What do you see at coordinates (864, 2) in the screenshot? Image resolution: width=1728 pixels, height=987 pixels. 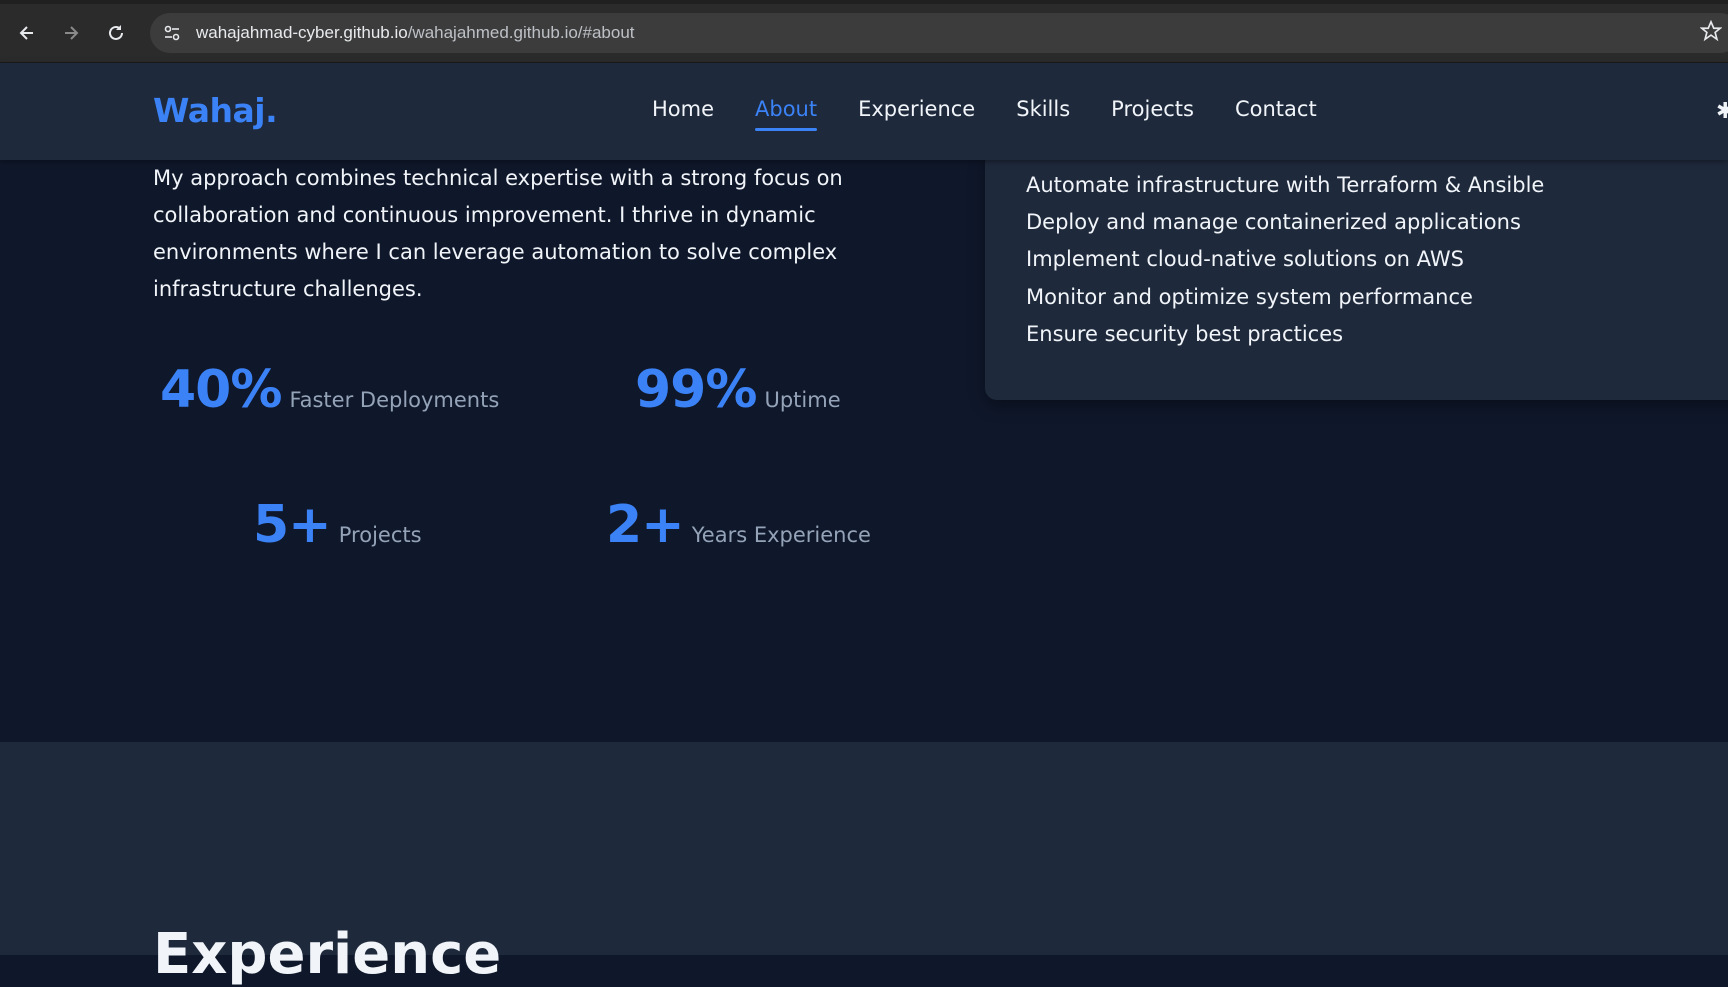 I see `tab-strip-edge` at bounding box center [864, 2].